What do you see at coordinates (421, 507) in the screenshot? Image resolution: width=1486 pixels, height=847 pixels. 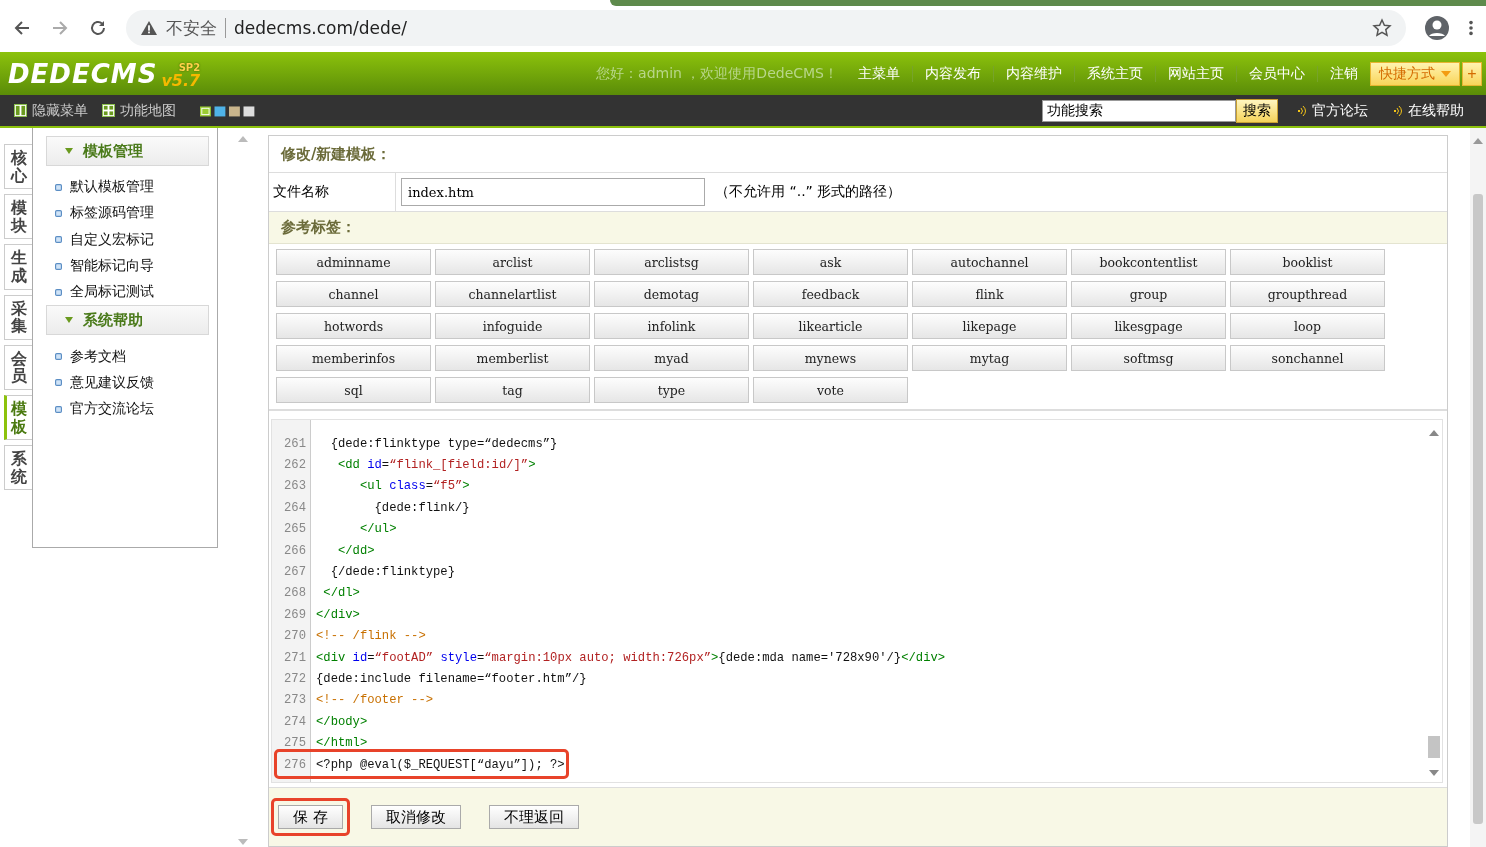 I see `code-line: {dede:flink/}` at bounding box center [421, 507].